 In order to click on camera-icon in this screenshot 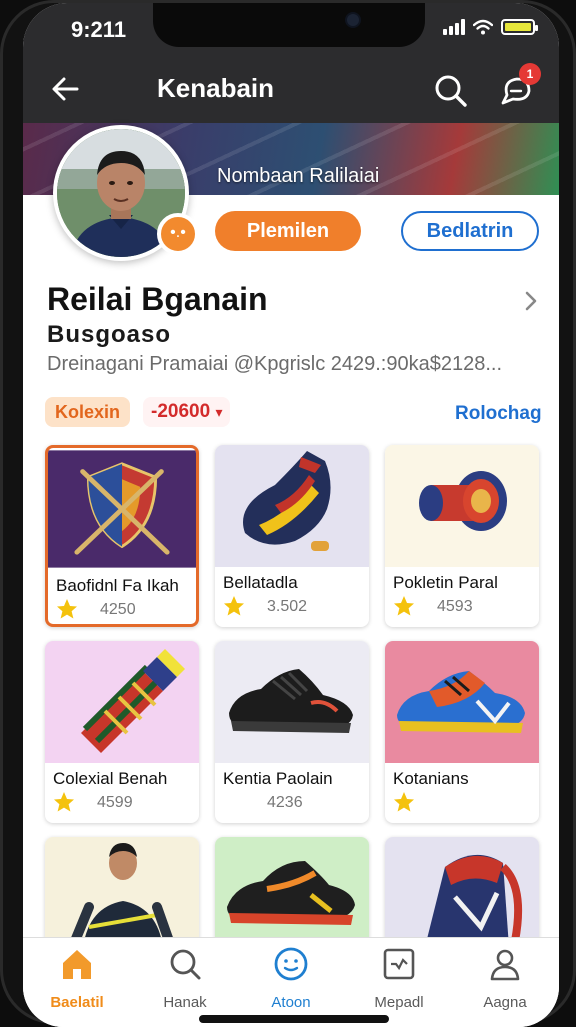, I will do `click(353, 20)`.